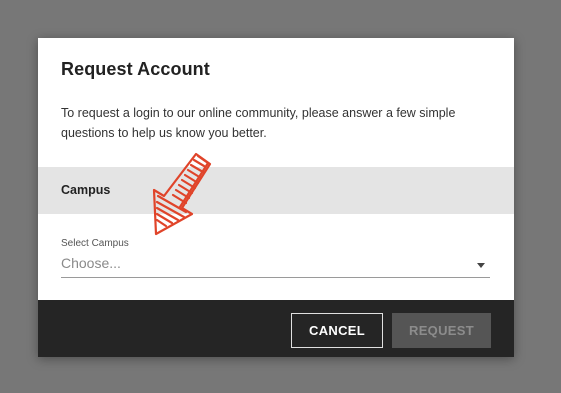  I want to click on field-underline, so click(275, 277).